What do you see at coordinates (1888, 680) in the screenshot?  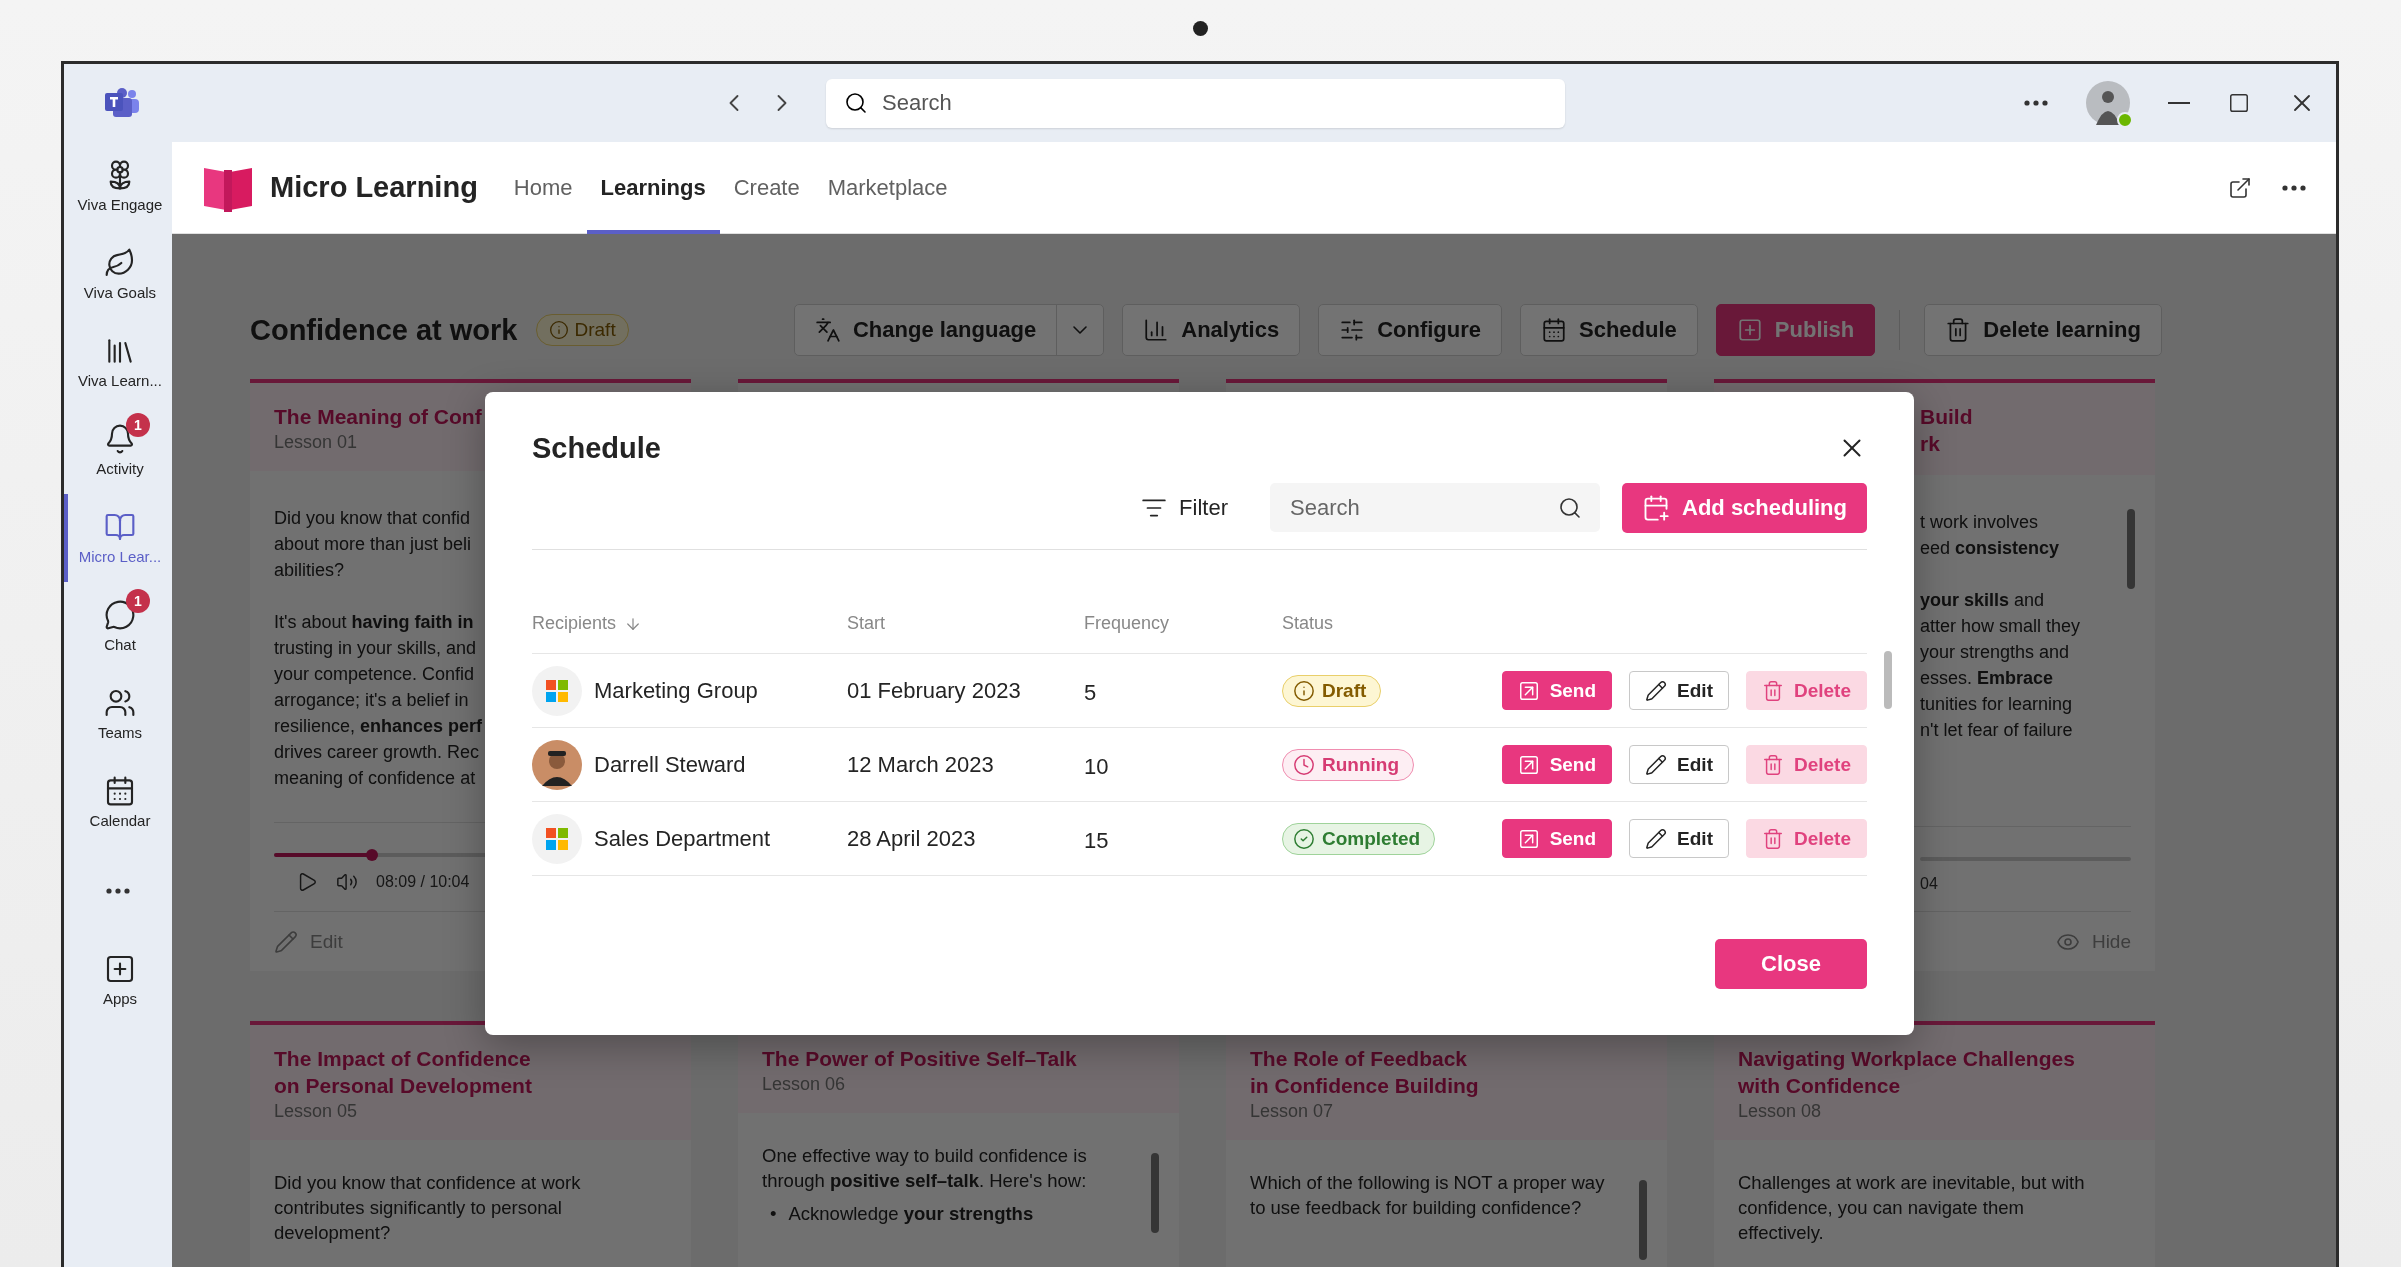 I see `scrollbar` at bounding box center [1888, 680].